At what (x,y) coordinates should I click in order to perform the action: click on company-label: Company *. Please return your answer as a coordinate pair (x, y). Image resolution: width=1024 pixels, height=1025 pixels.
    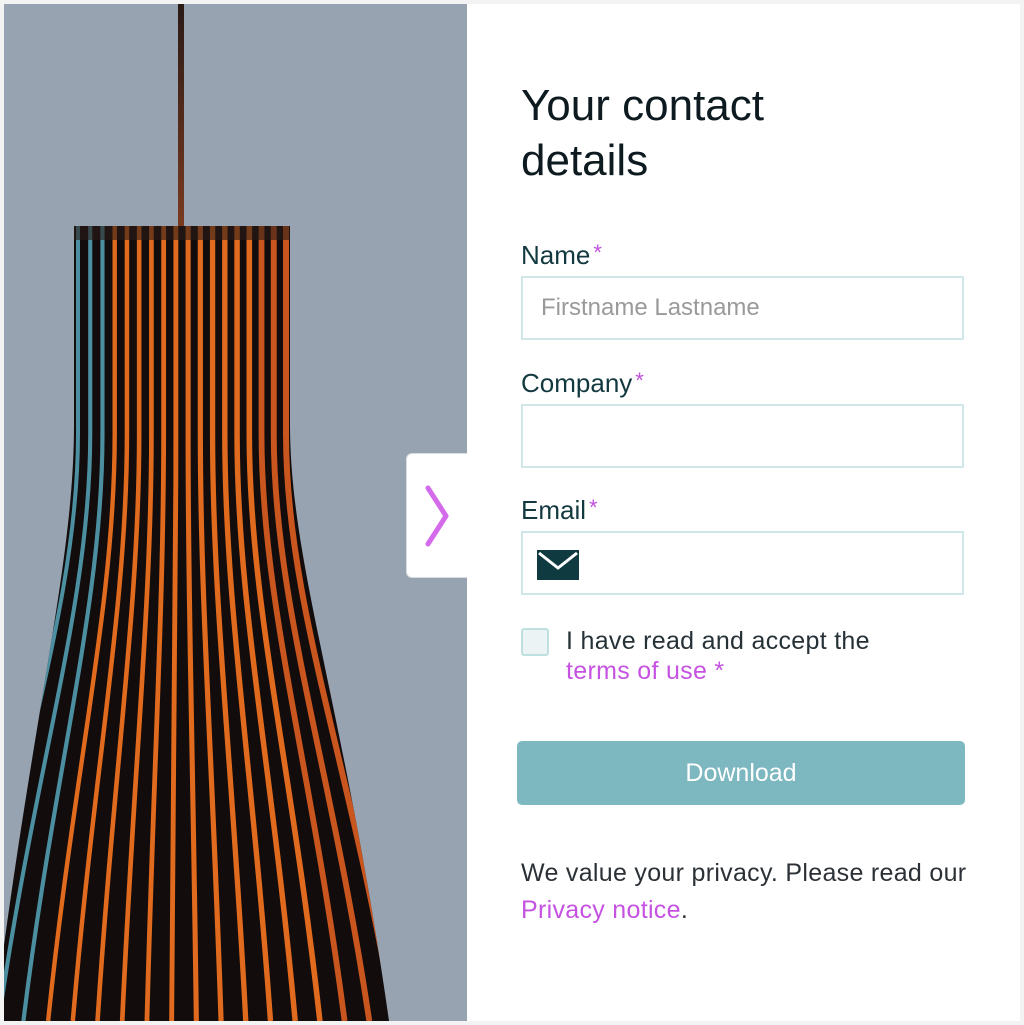
    Looking at the image, I should click on (582, 383).